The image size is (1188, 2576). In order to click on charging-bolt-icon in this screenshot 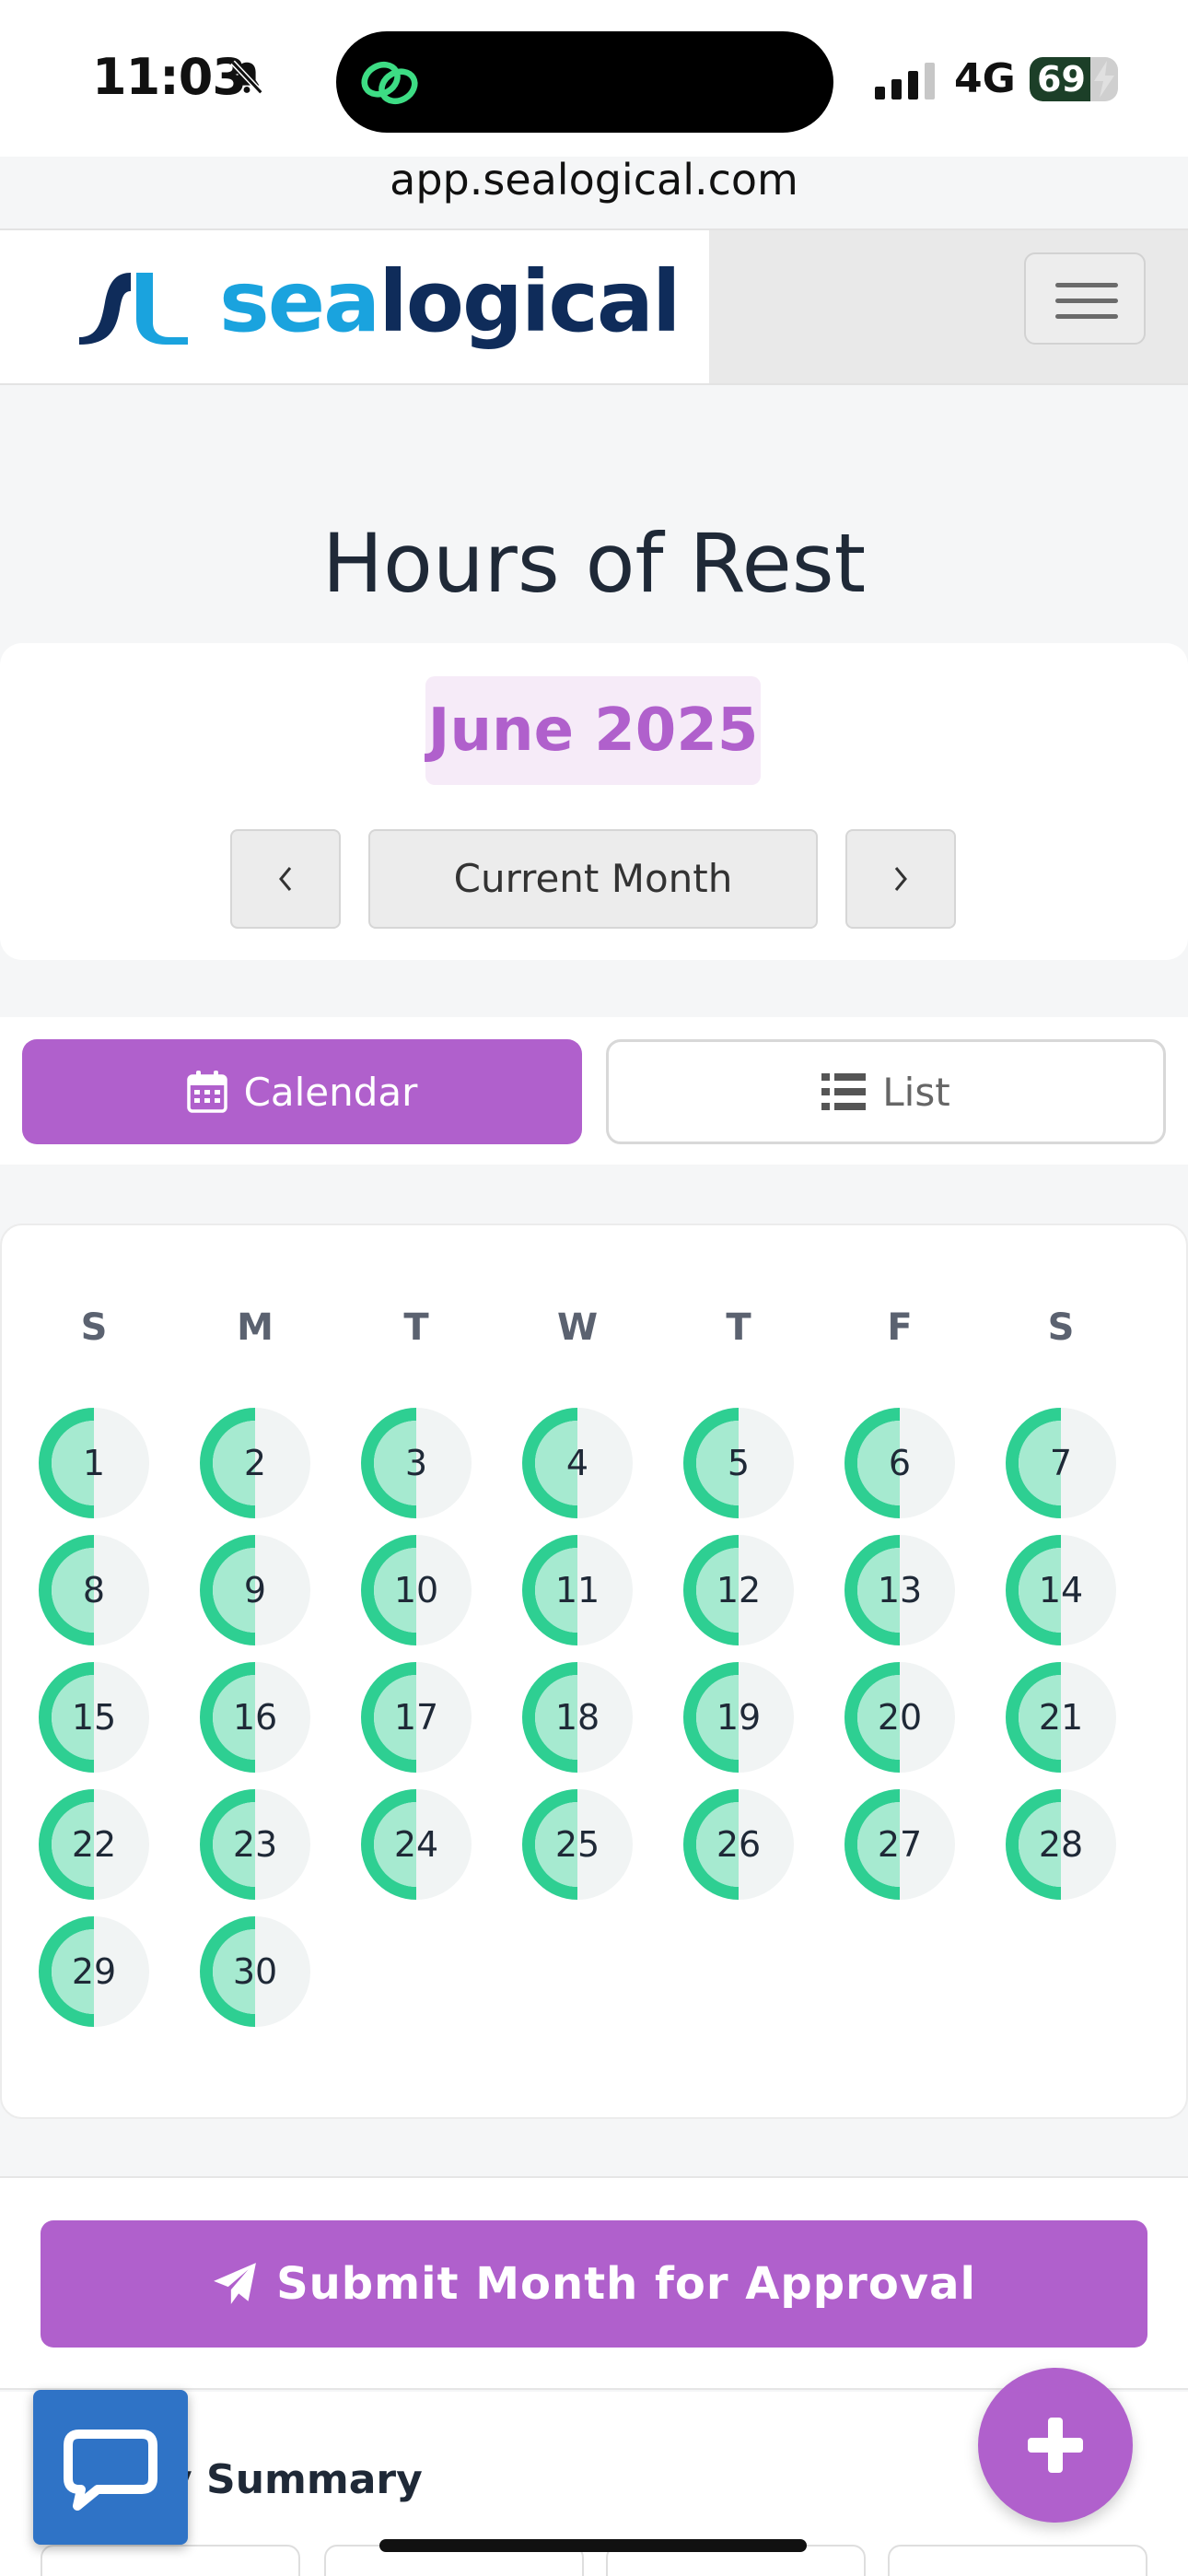, I will do `click(1104, 79)`.